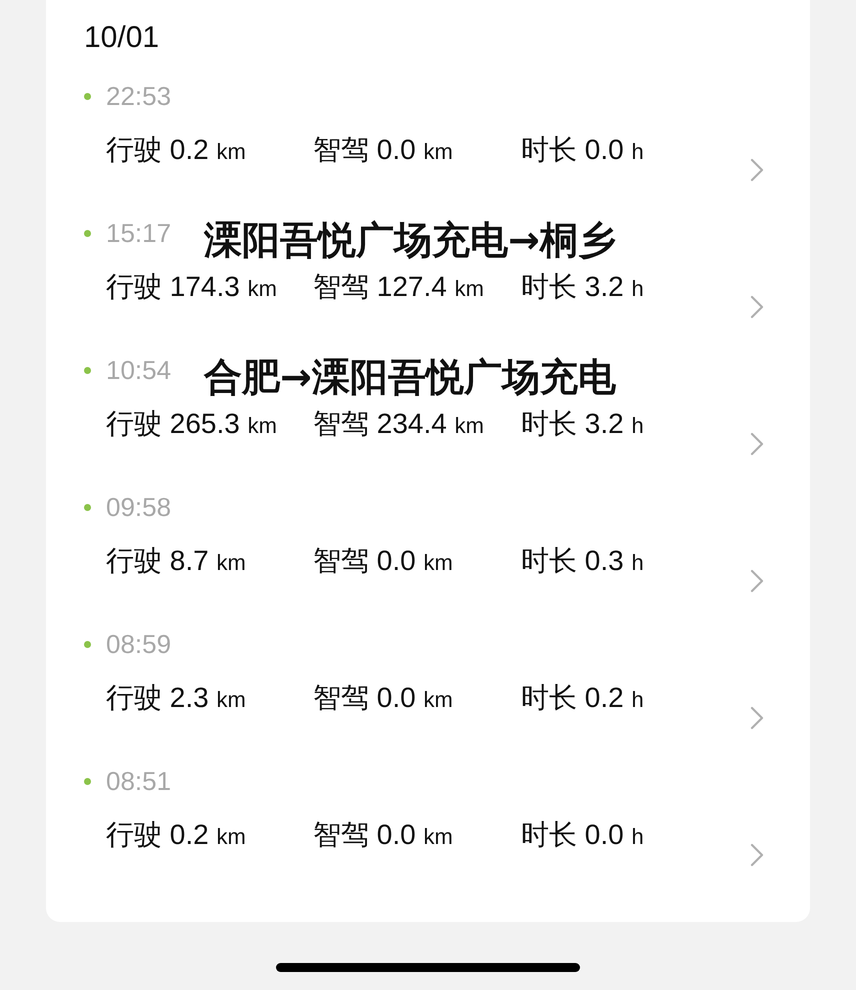 The image size is (856, 990). I want to click on trip-time: 09:58, so click(139, 507).